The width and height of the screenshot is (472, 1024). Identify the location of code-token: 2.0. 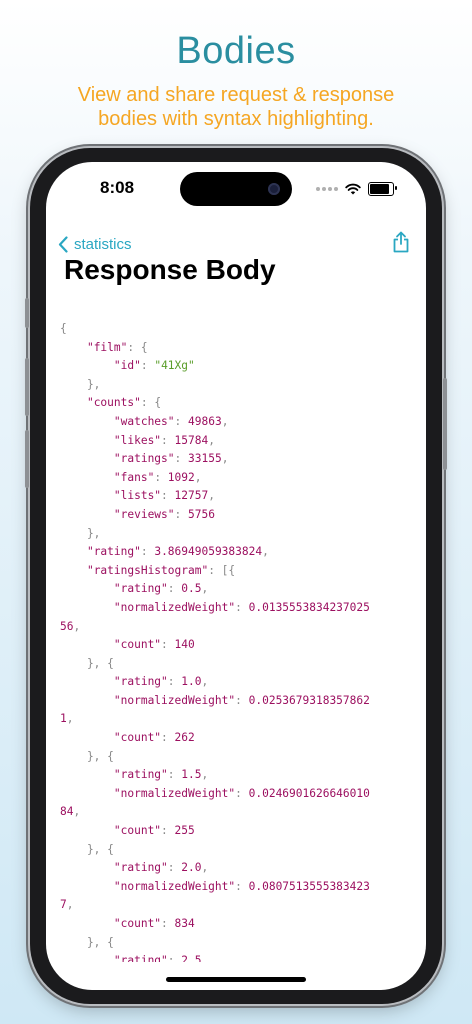
(191, 868).